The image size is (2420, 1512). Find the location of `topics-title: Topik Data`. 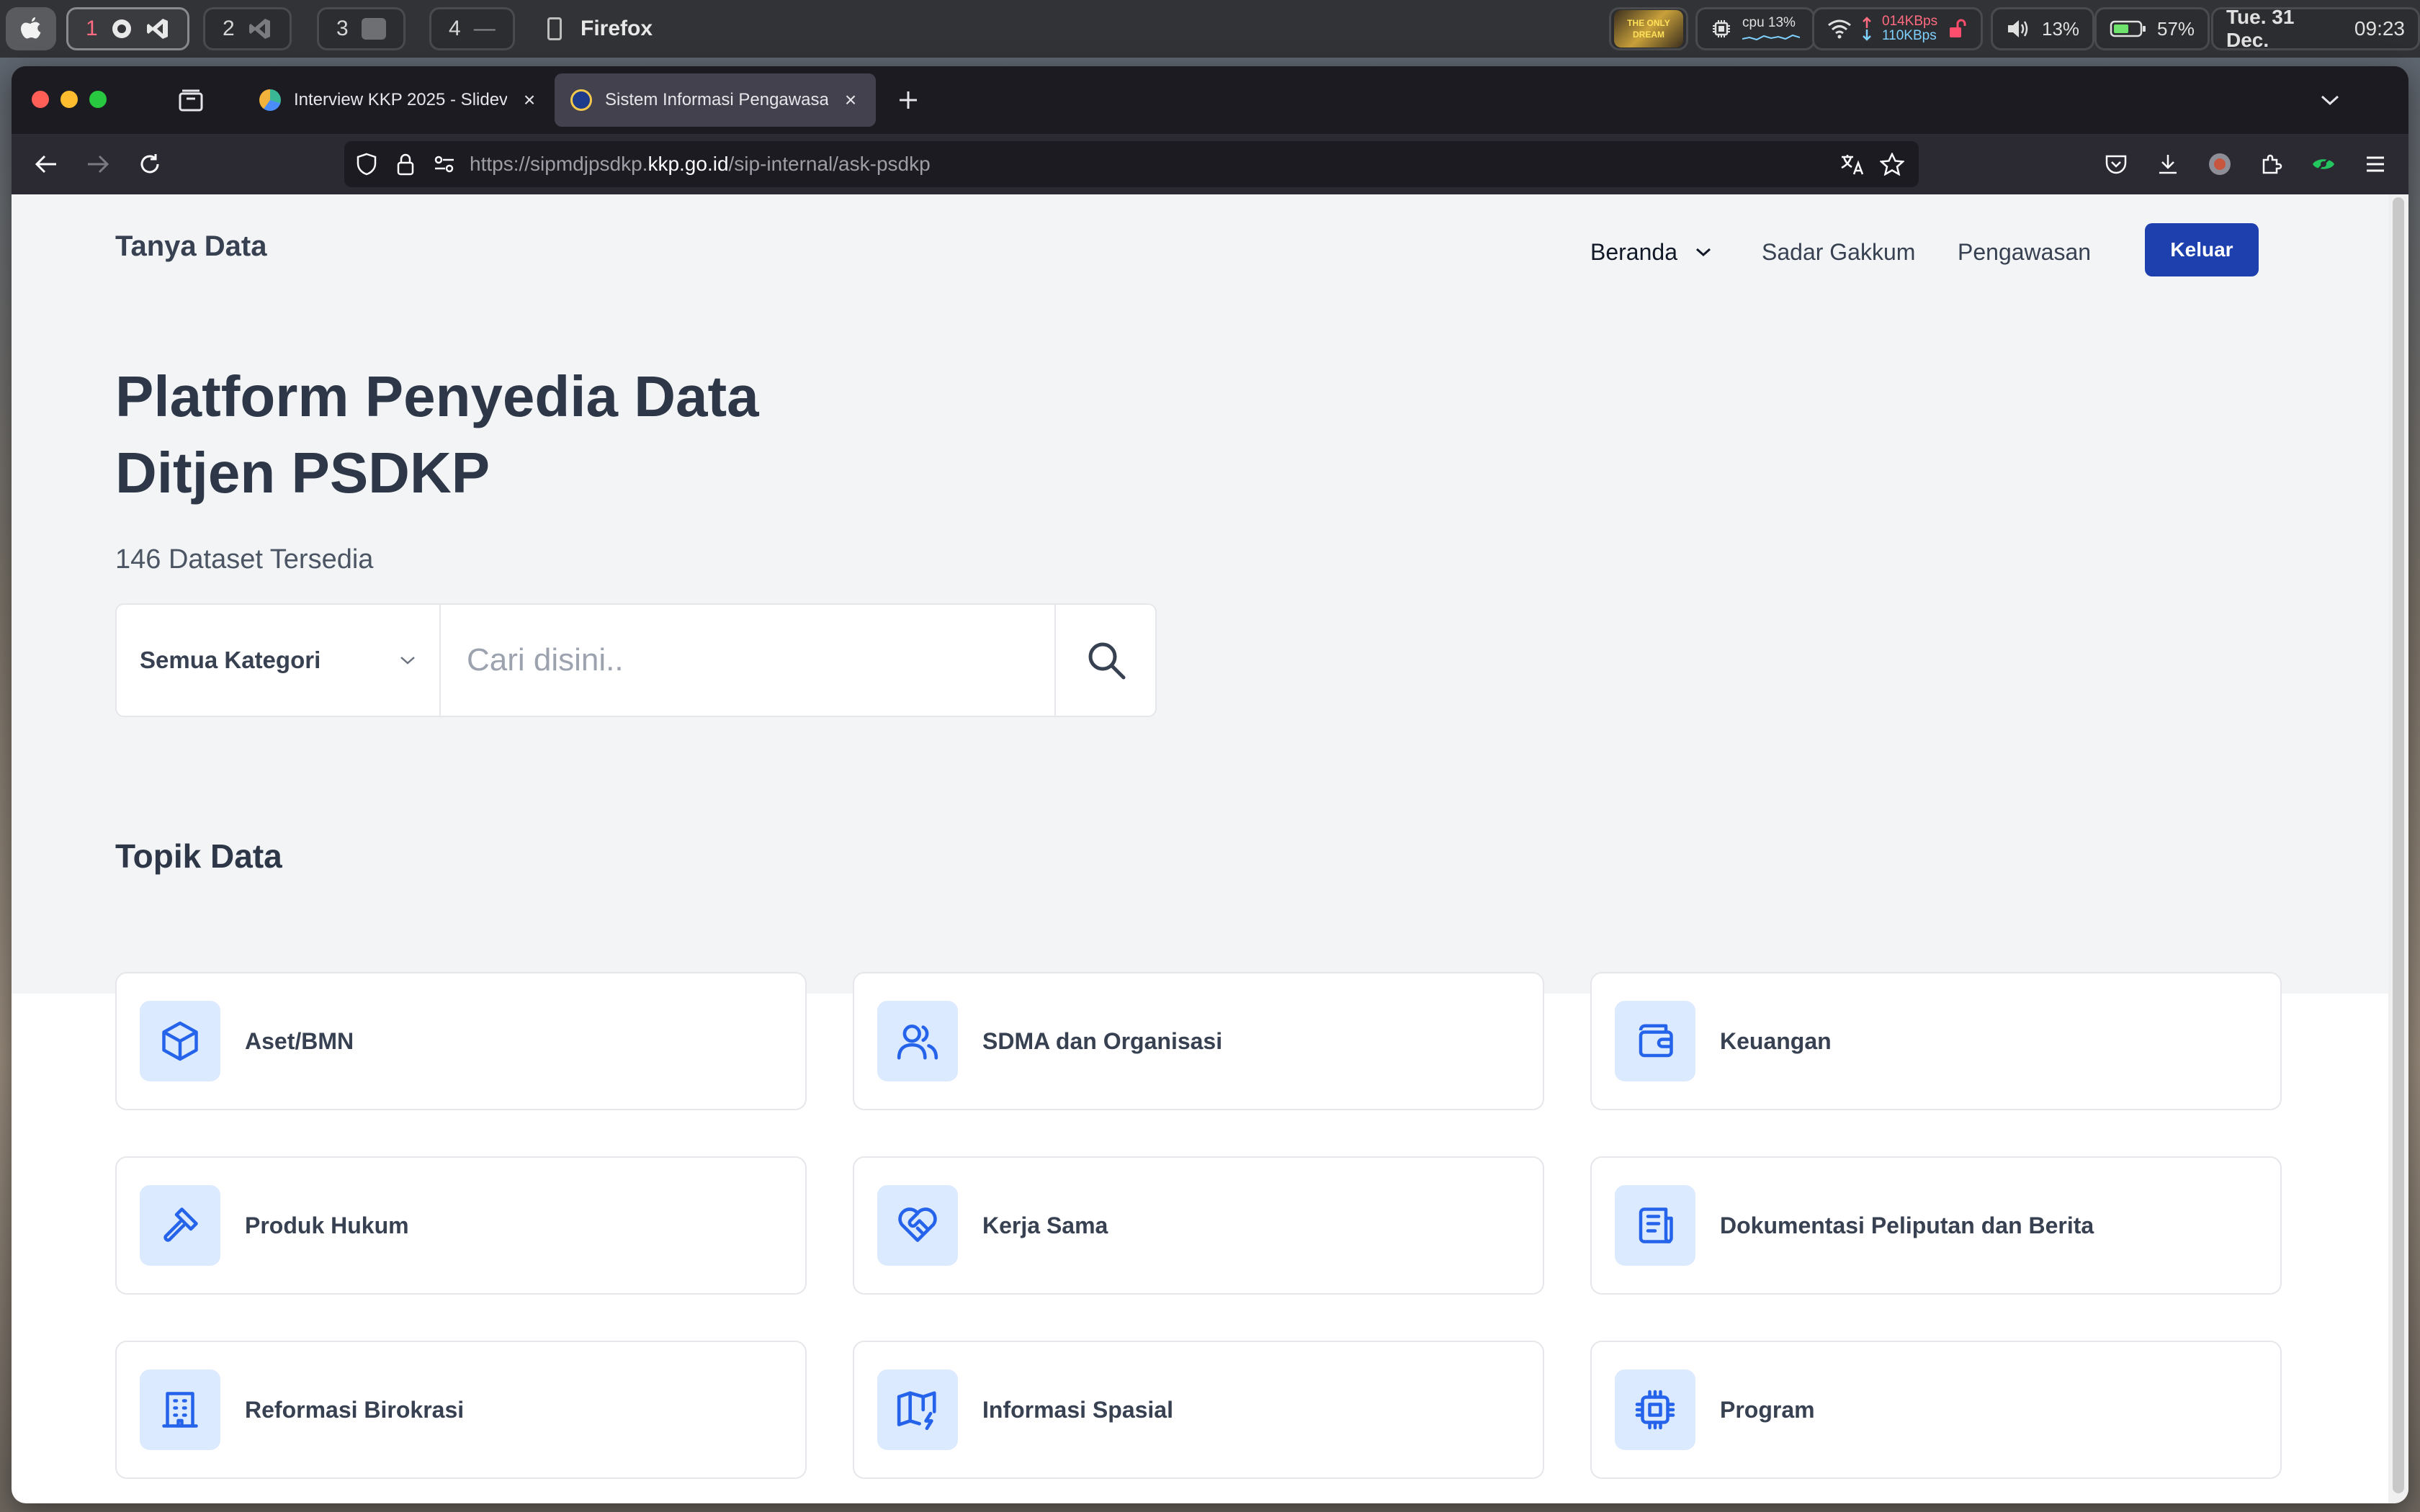

topics-title: Topik Data is located at coordinates (198, 856).